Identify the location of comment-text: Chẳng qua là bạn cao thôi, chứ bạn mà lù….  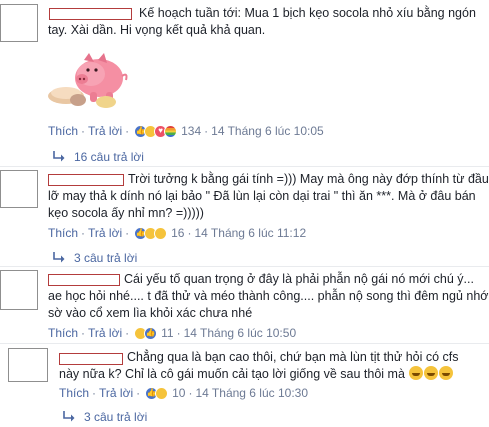
(293, 357).